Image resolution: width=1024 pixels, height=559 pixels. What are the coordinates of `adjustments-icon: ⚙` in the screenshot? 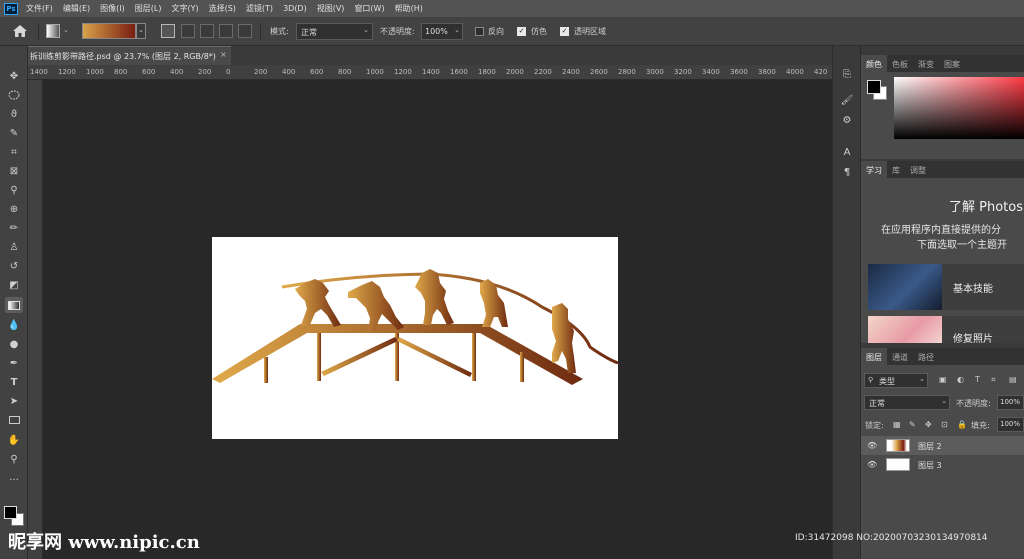 It's located at (847, 120).